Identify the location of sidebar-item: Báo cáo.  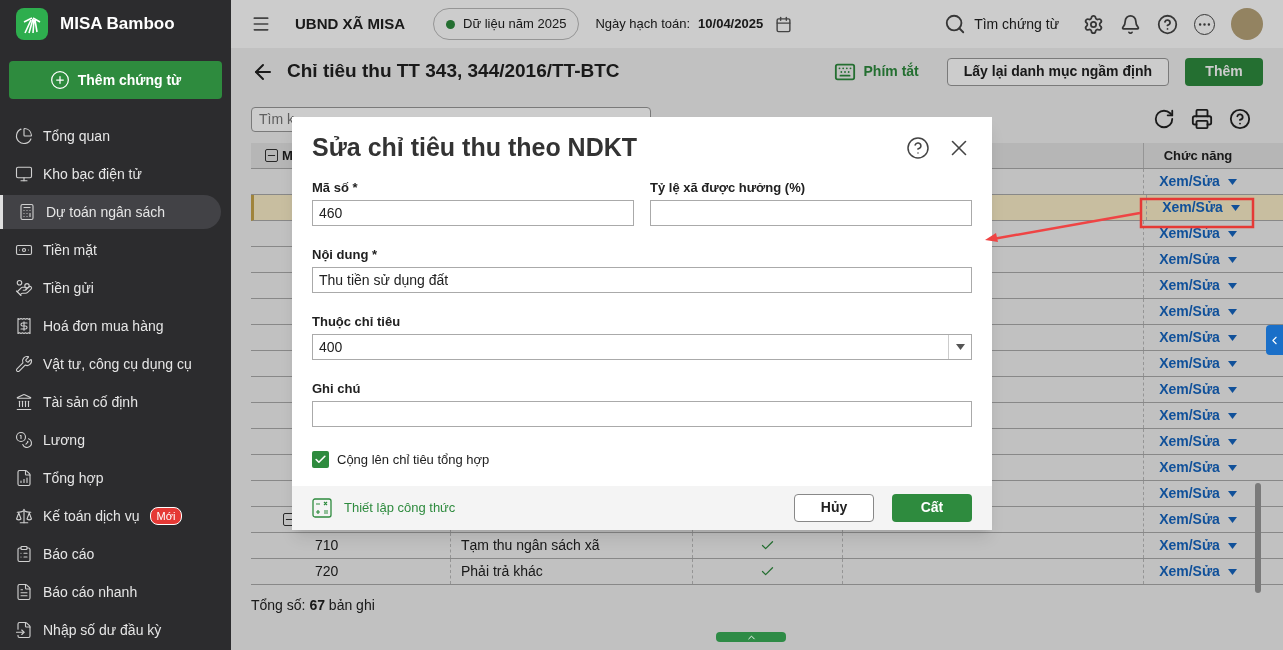
(110, 554).